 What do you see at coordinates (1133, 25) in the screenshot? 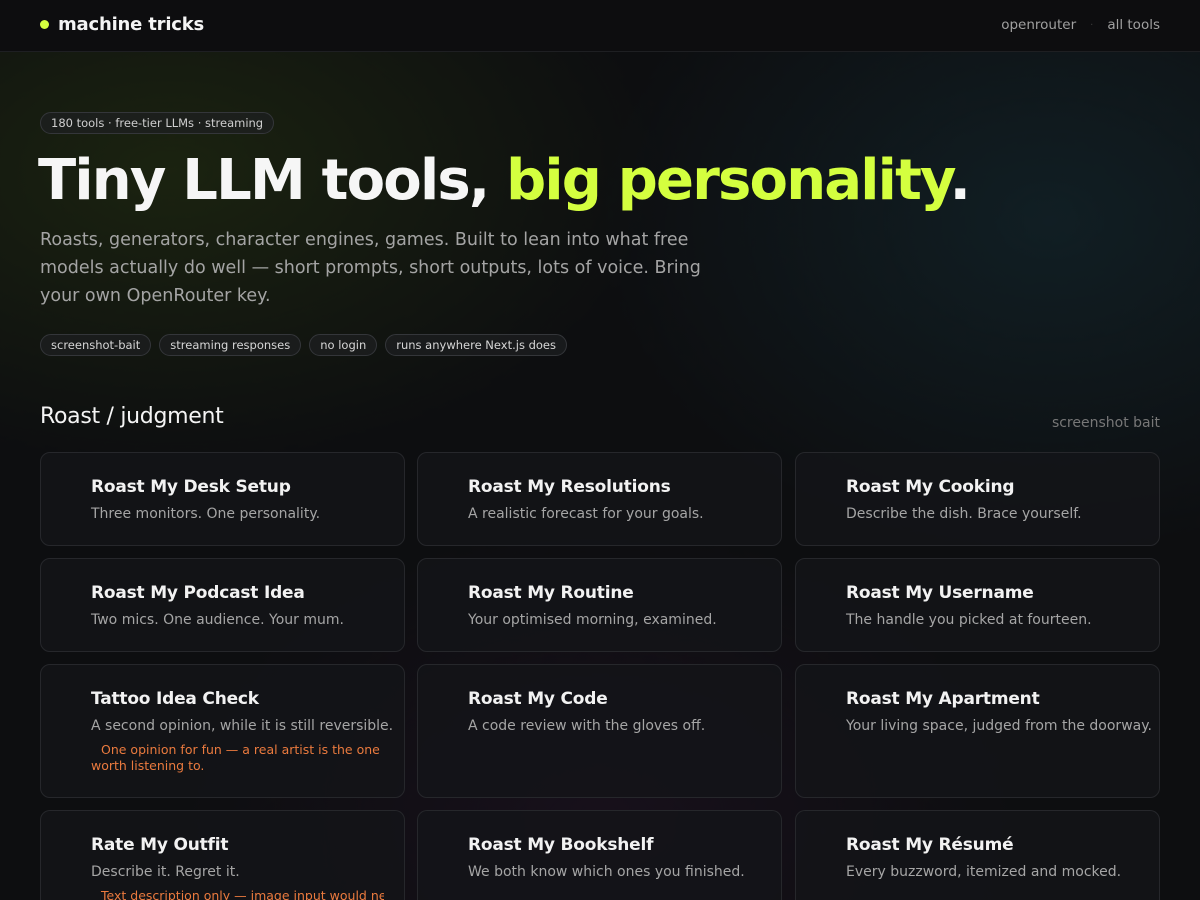
I see `nav-link-all-tools: all tools` at bounding box center [1133, 25].